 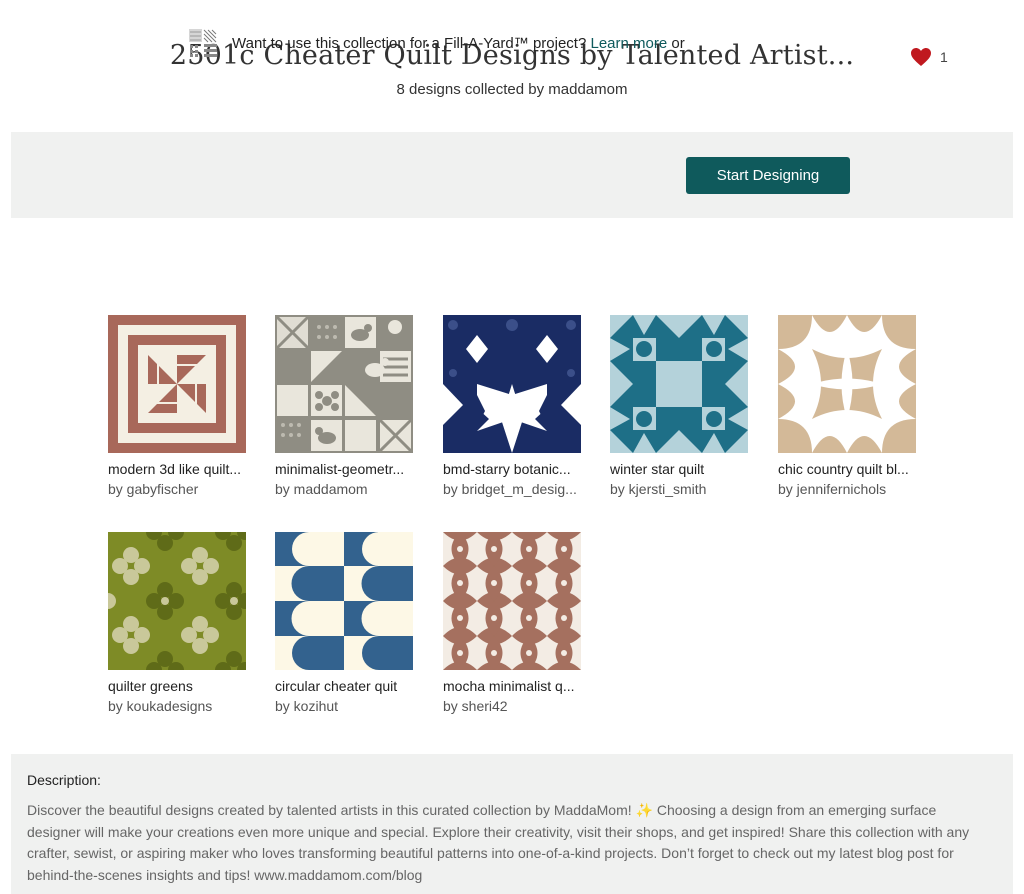 I want to click on design-author: by gabyfischer, so click(x=178, y=489).